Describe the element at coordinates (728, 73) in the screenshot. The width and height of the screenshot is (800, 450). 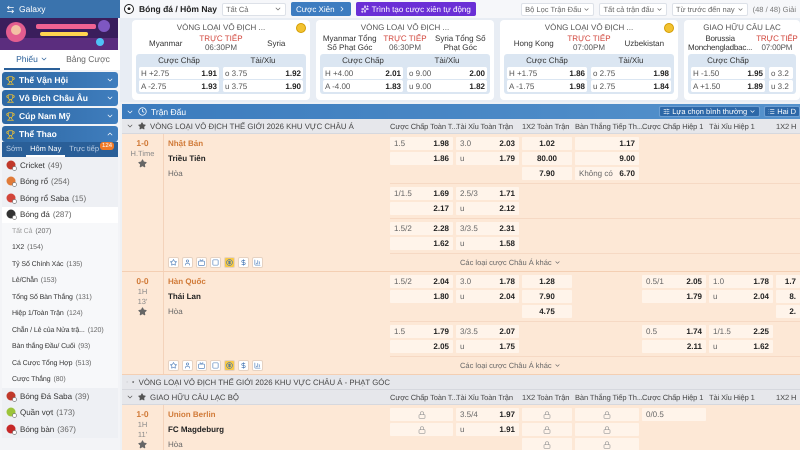
I see `odds-button: H -1.50 1.95` at that location.